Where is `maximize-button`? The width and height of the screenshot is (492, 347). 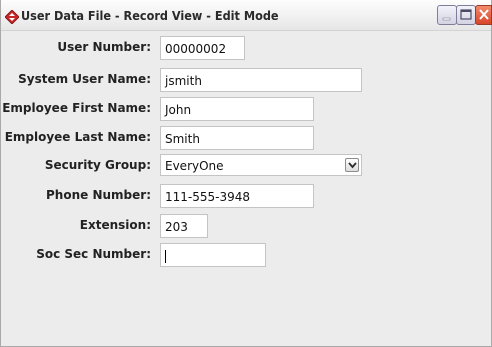 maximize-button is located at coordinates (466, 15).